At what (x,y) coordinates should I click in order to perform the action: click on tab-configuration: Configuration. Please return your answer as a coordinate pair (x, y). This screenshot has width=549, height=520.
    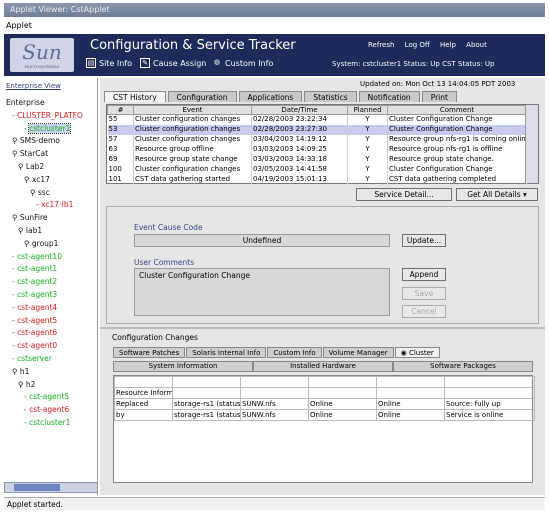
    Looking at the image, I should click on (202, 96).